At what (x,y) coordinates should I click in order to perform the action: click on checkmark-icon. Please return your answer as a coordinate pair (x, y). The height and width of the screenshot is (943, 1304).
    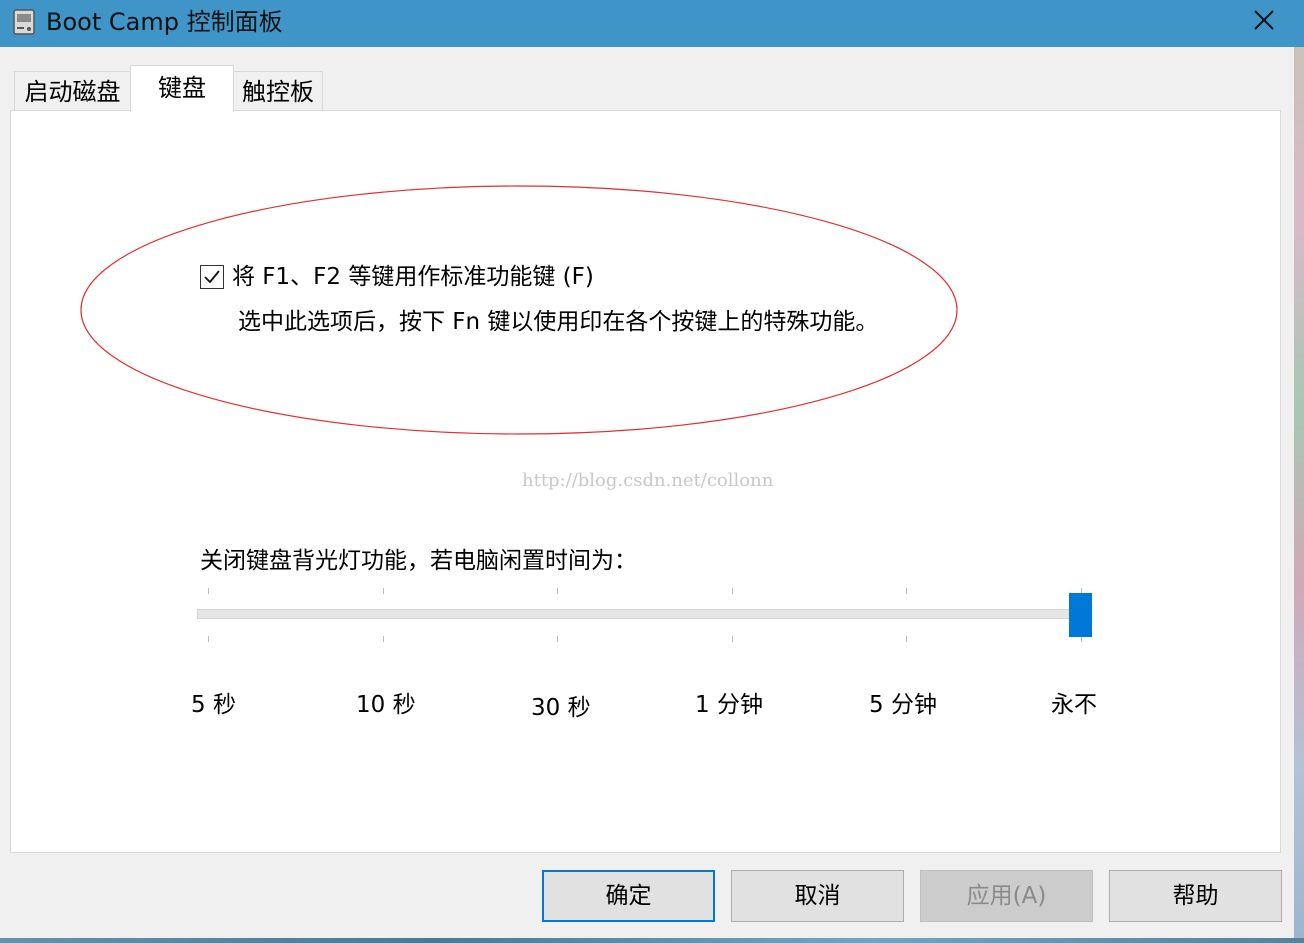
    Looking at the image, I should click on (212, 277).